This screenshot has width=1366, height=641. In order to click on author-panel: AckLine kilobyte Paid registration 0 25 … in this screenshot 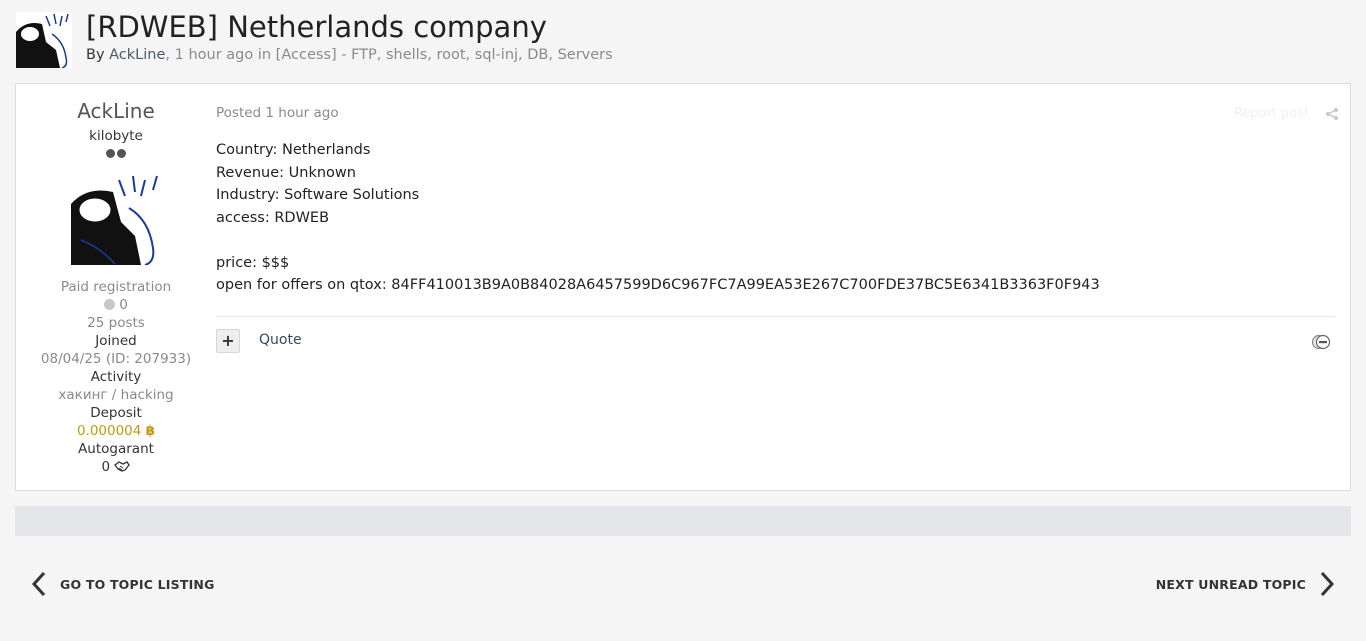, I will do `click(116, 287)`.